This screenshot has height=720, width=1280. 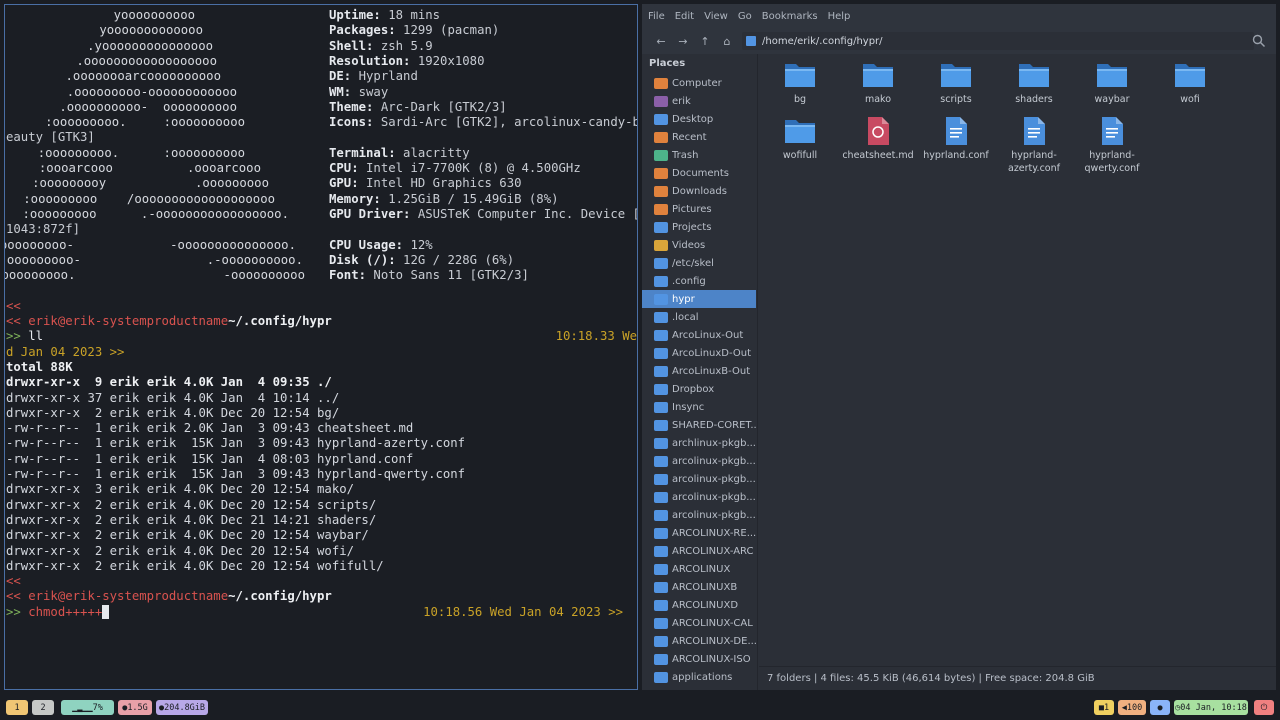 I want to click on sysinfo-line: Disk (/): 12G / 228G (6%), so click(x=421, y=260).